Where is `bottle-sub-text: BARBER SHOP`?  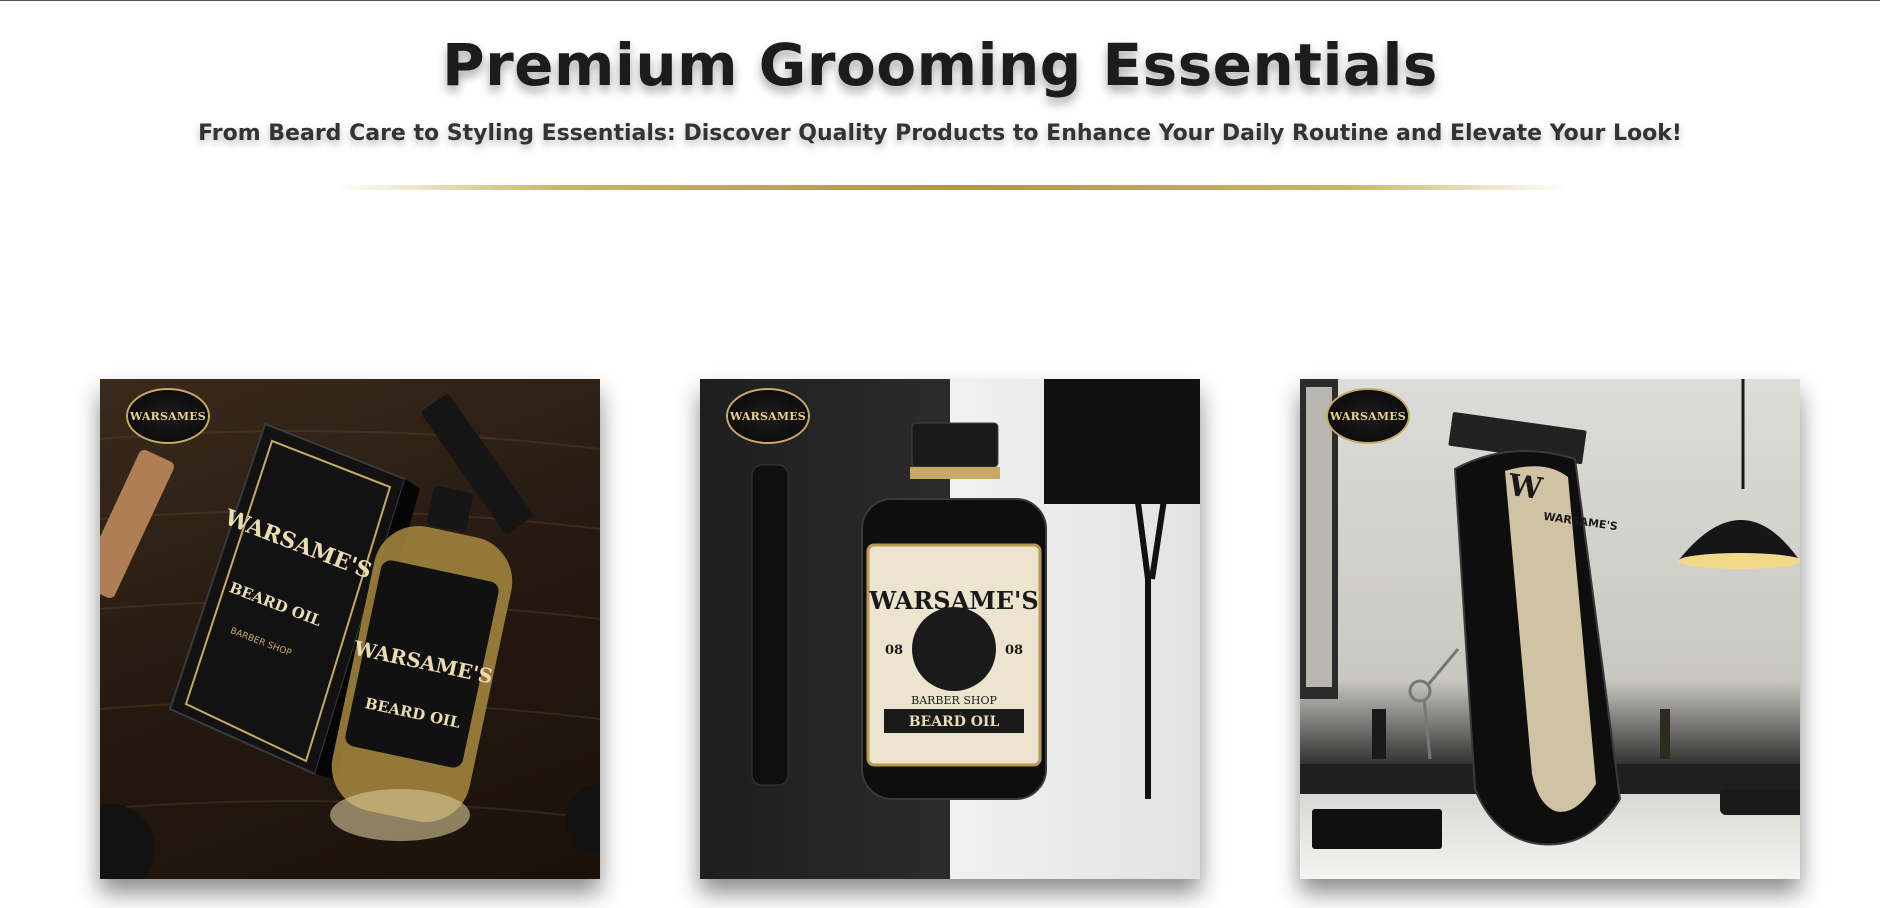
bottle-sub-text: BARBER SHOP is located at coordinates (954, 700).